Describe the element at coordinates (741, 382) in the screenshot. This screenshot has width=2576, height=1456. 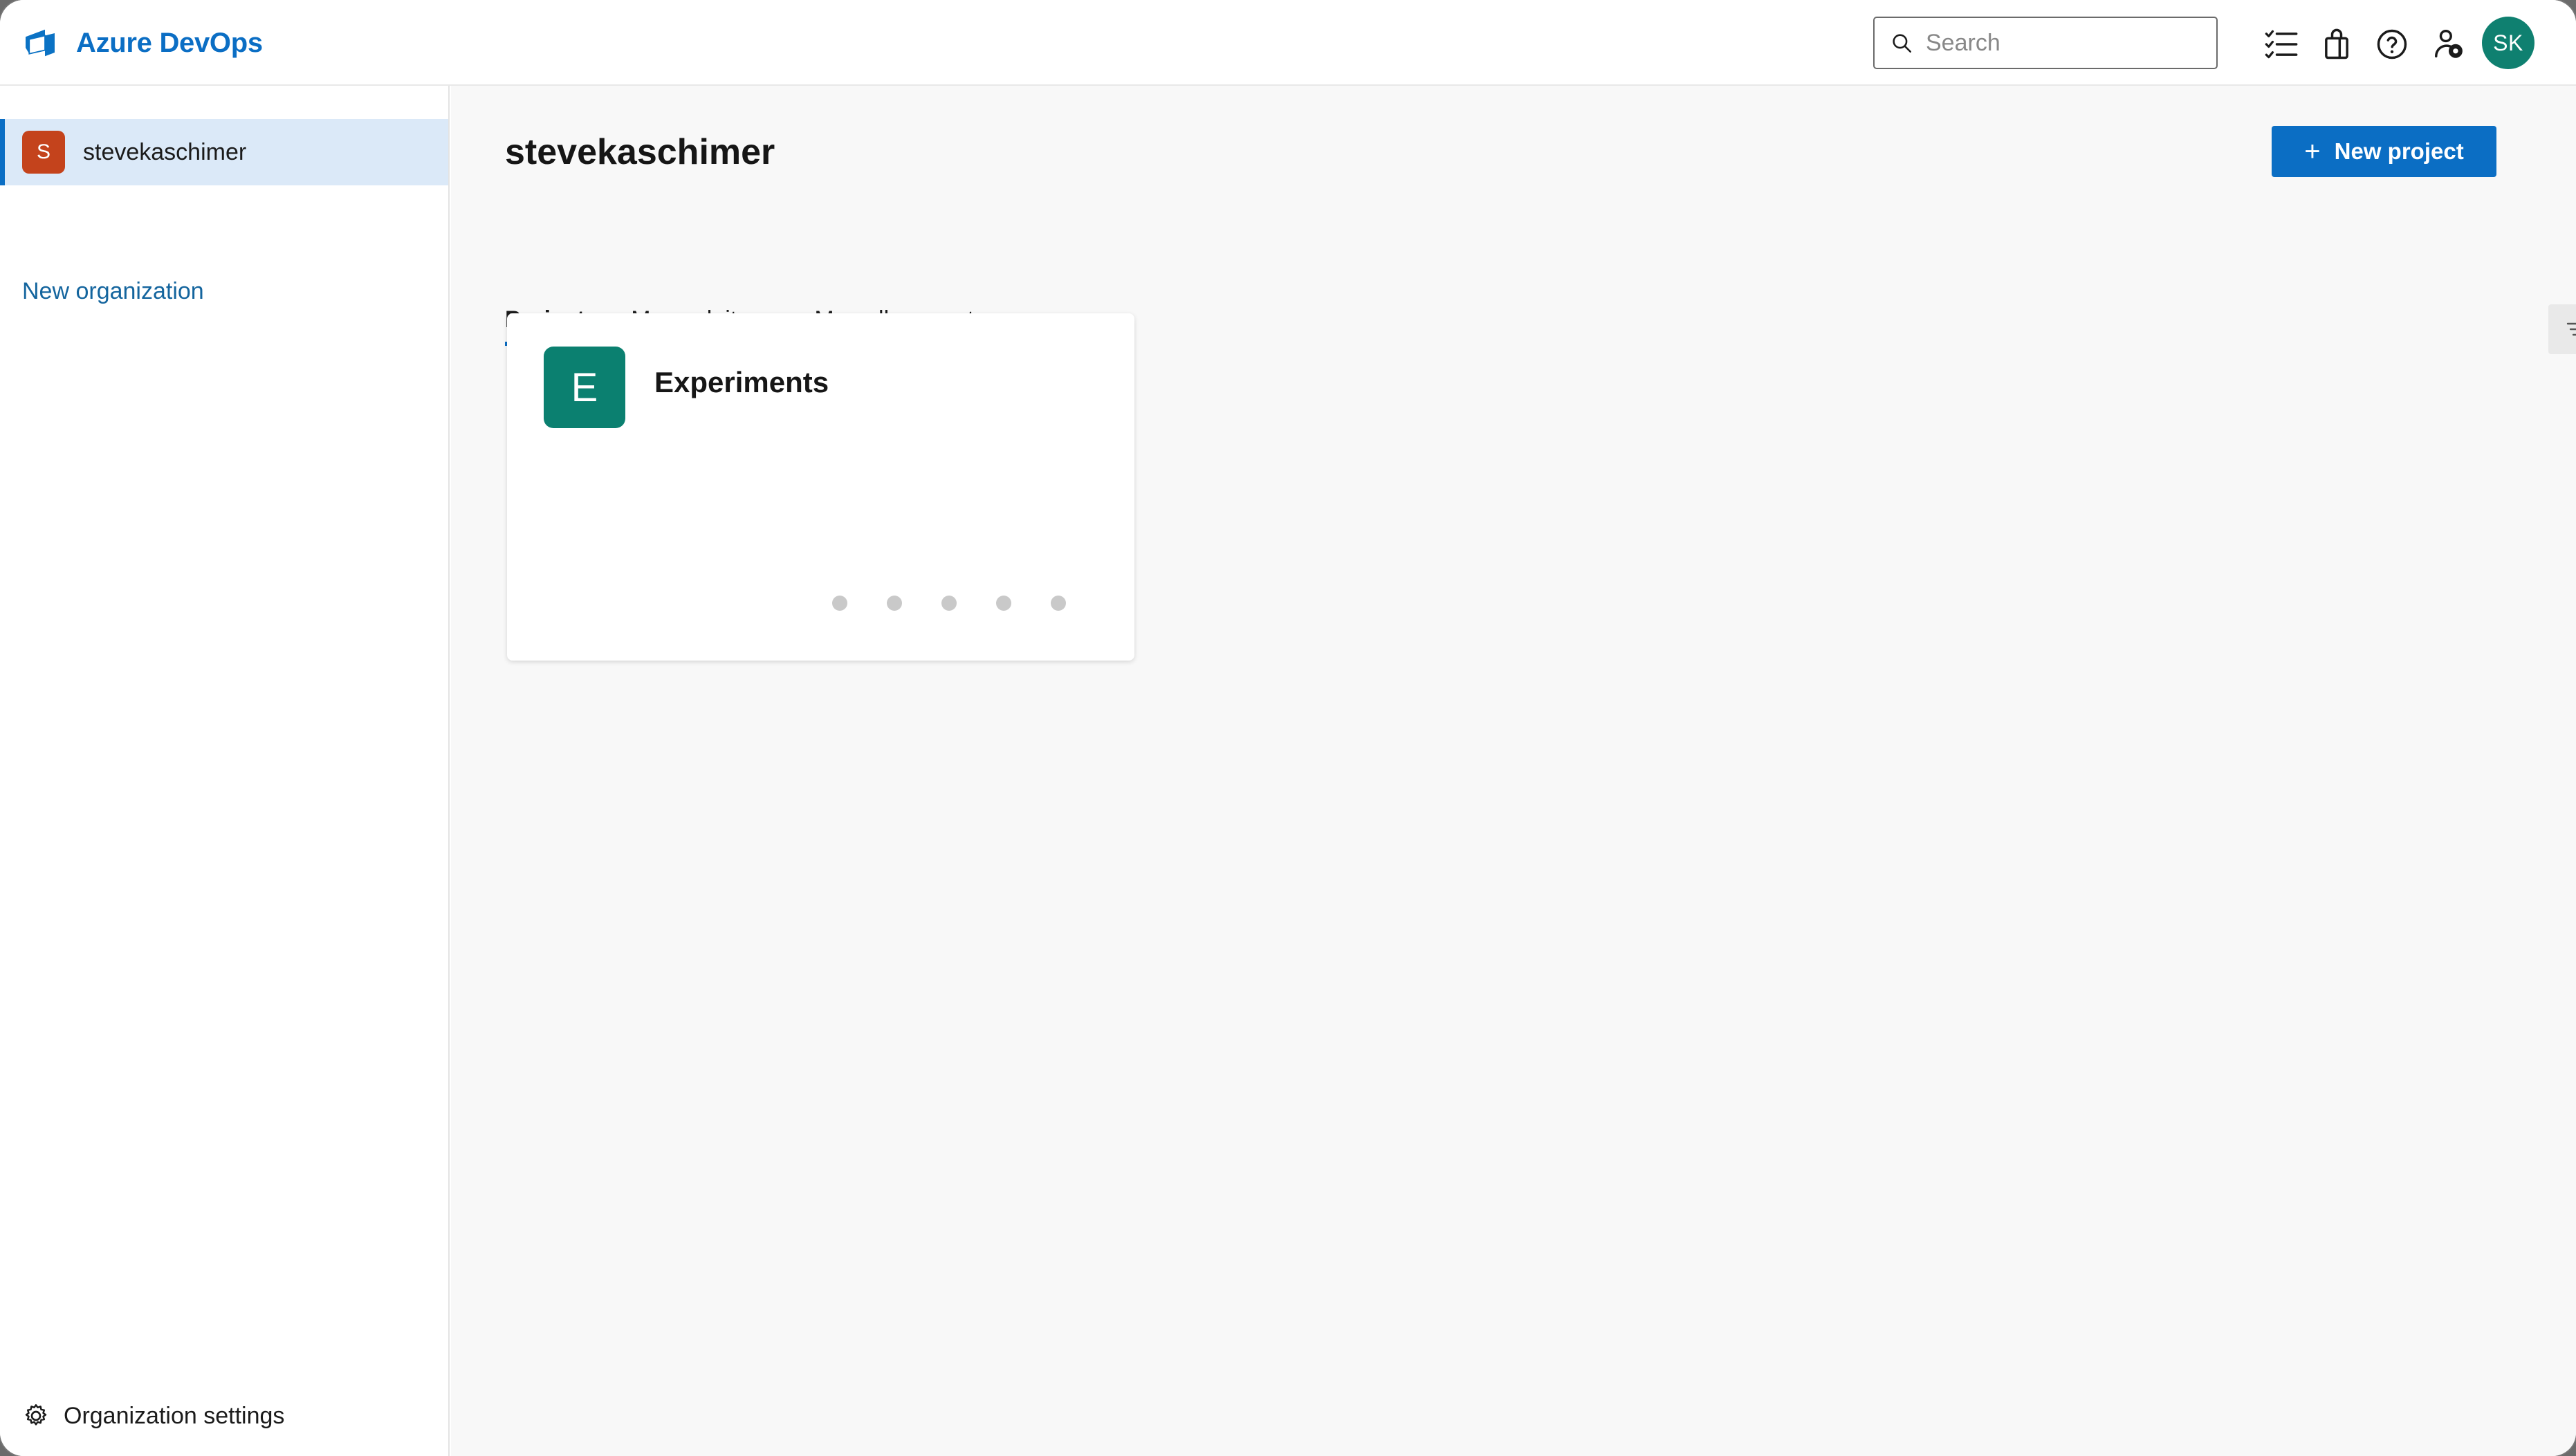
I see `project-name: Experiments` at that location.